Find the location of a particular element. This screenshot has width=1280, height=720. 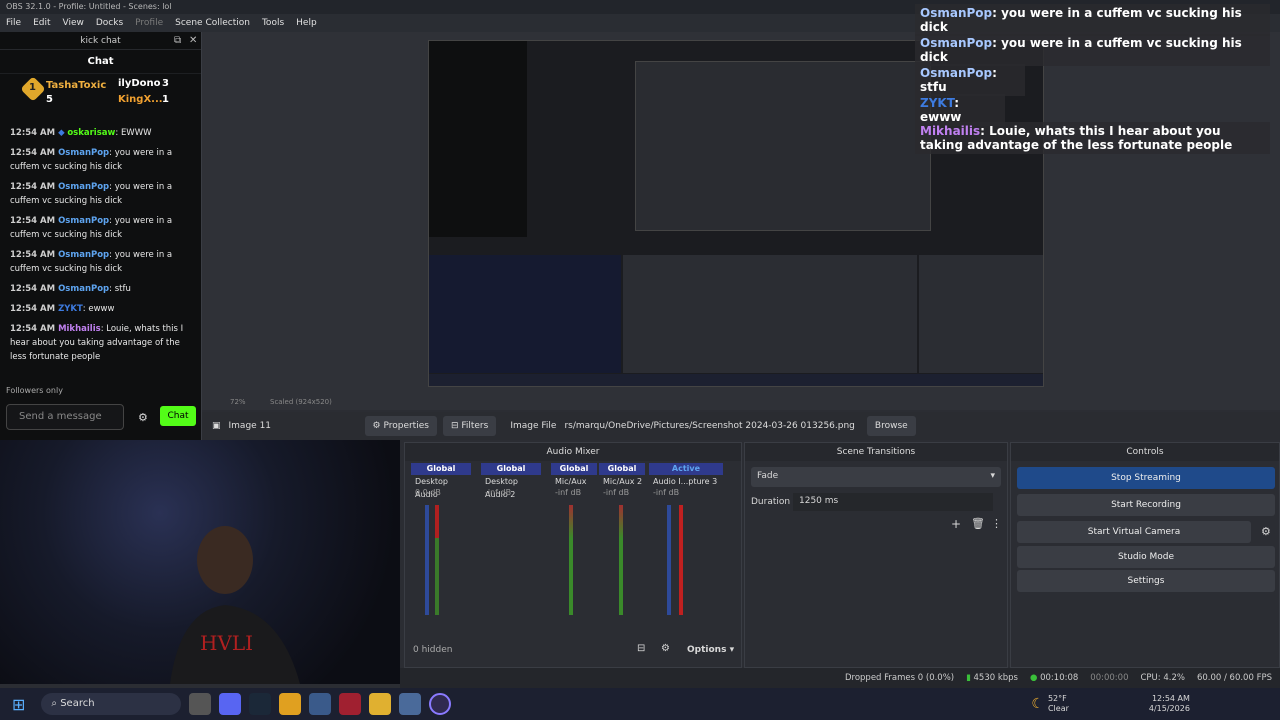

stop-streaming-button: Stop Streaming is located at coordinates (1146, 478).